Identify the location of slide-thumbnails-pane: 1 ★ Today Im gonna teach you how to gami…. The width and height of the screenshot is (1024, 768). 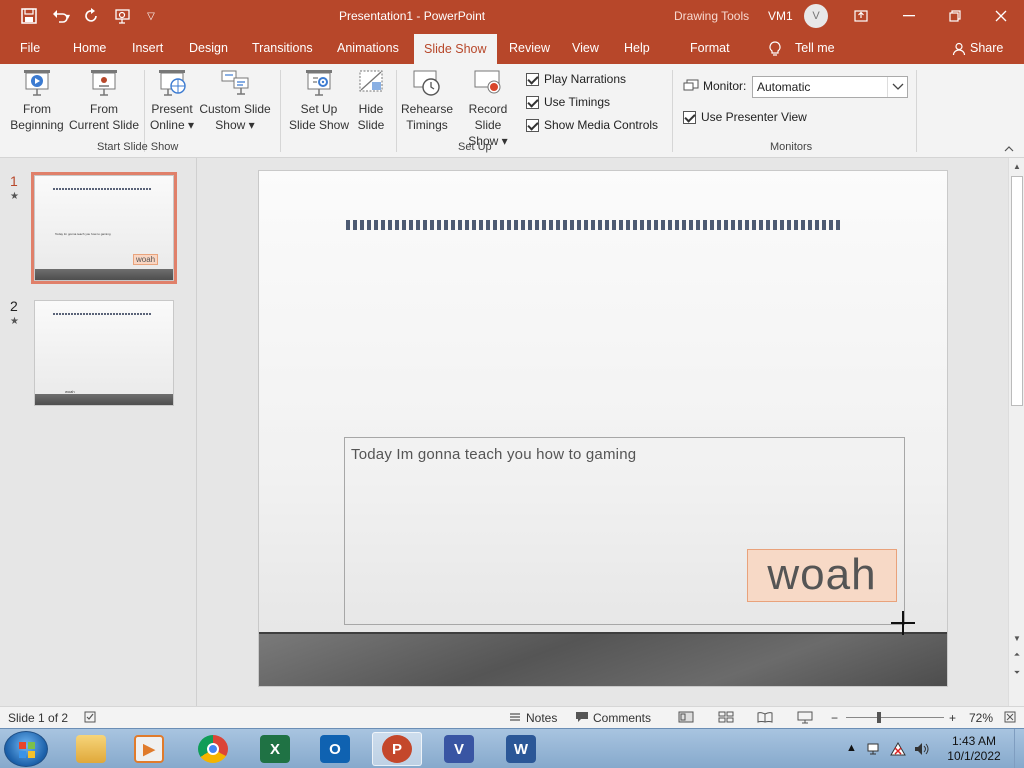
(98, 432).